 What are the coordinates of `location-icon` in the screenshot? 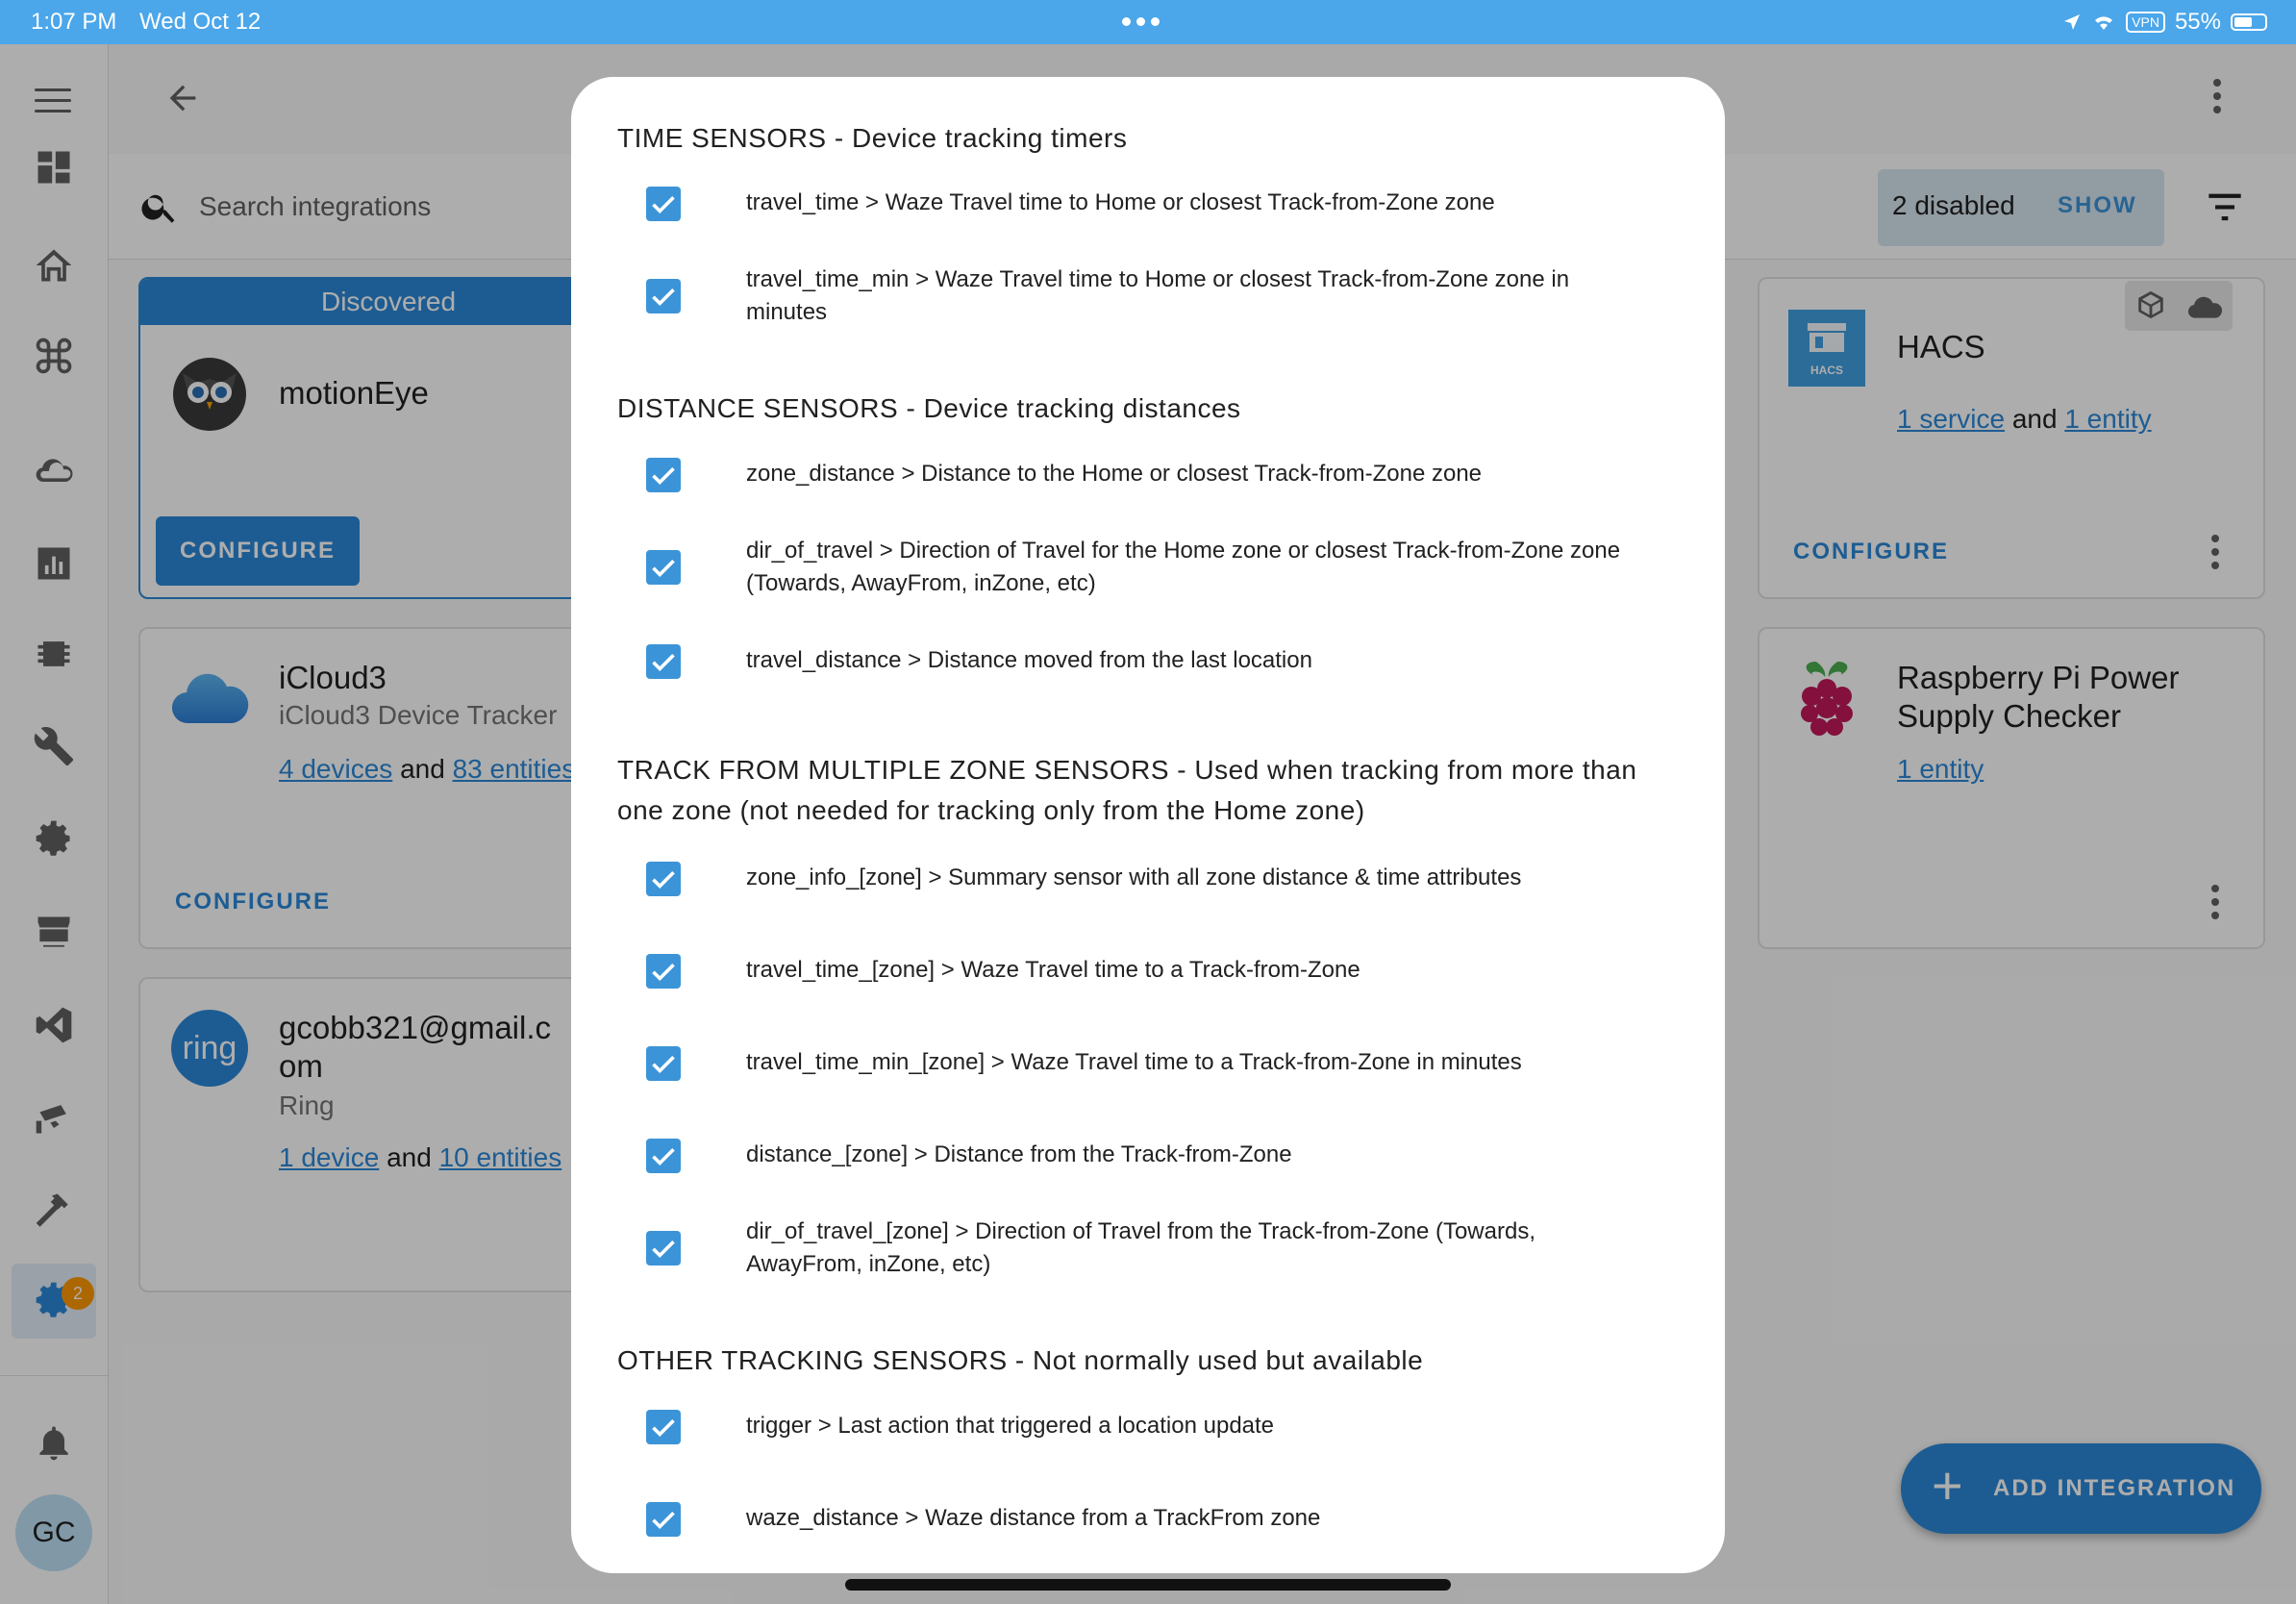 It's located at (2072, 22).